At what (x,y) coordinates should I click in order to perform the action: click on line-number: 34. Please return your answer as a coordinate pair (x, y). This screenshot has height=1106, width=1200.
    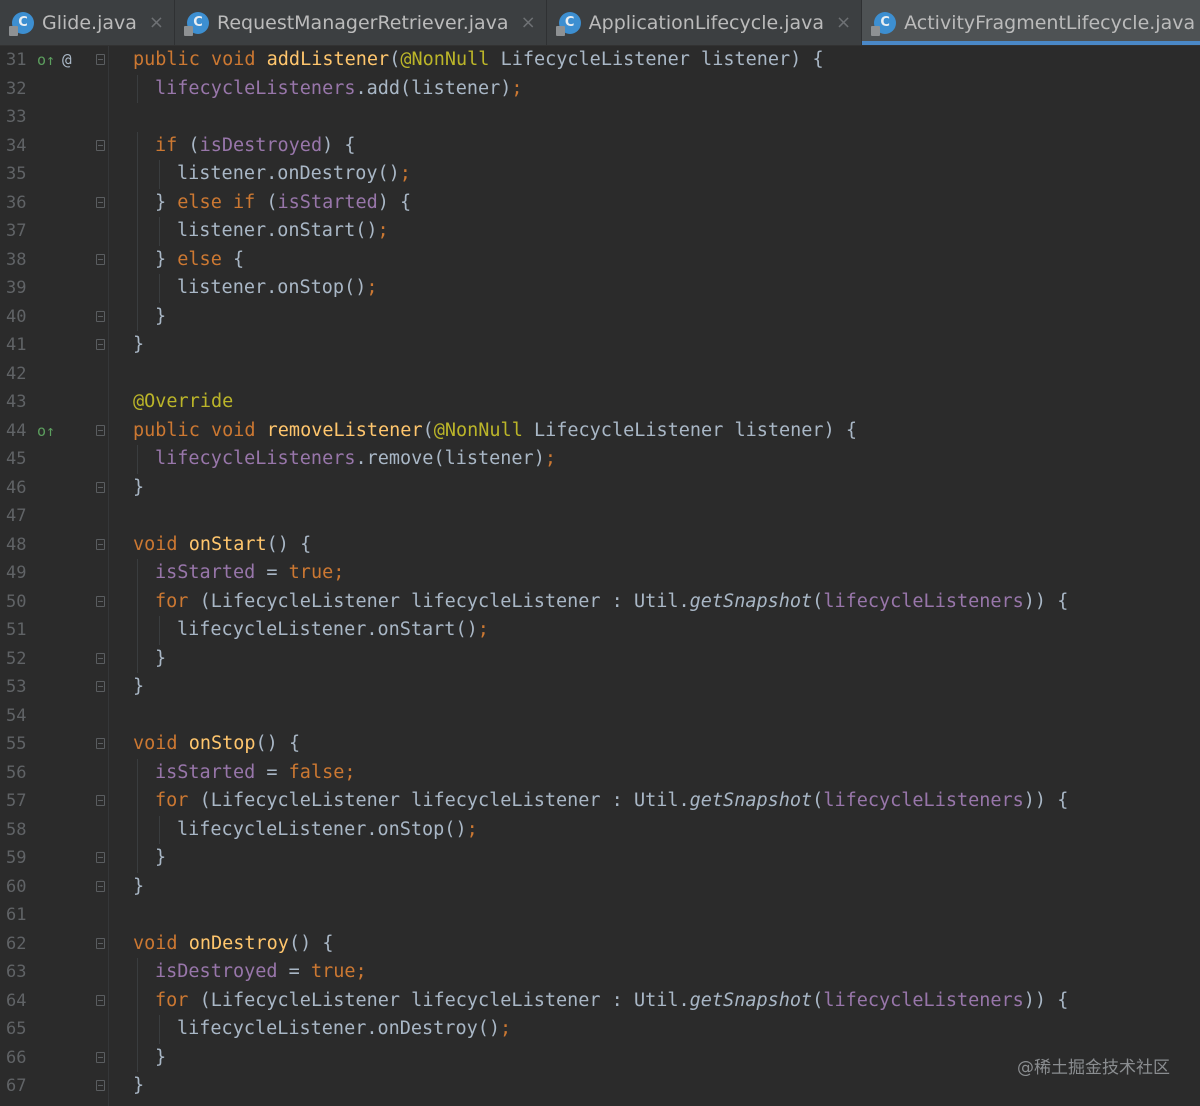
    Looking at the image, I should click on (16, 145).